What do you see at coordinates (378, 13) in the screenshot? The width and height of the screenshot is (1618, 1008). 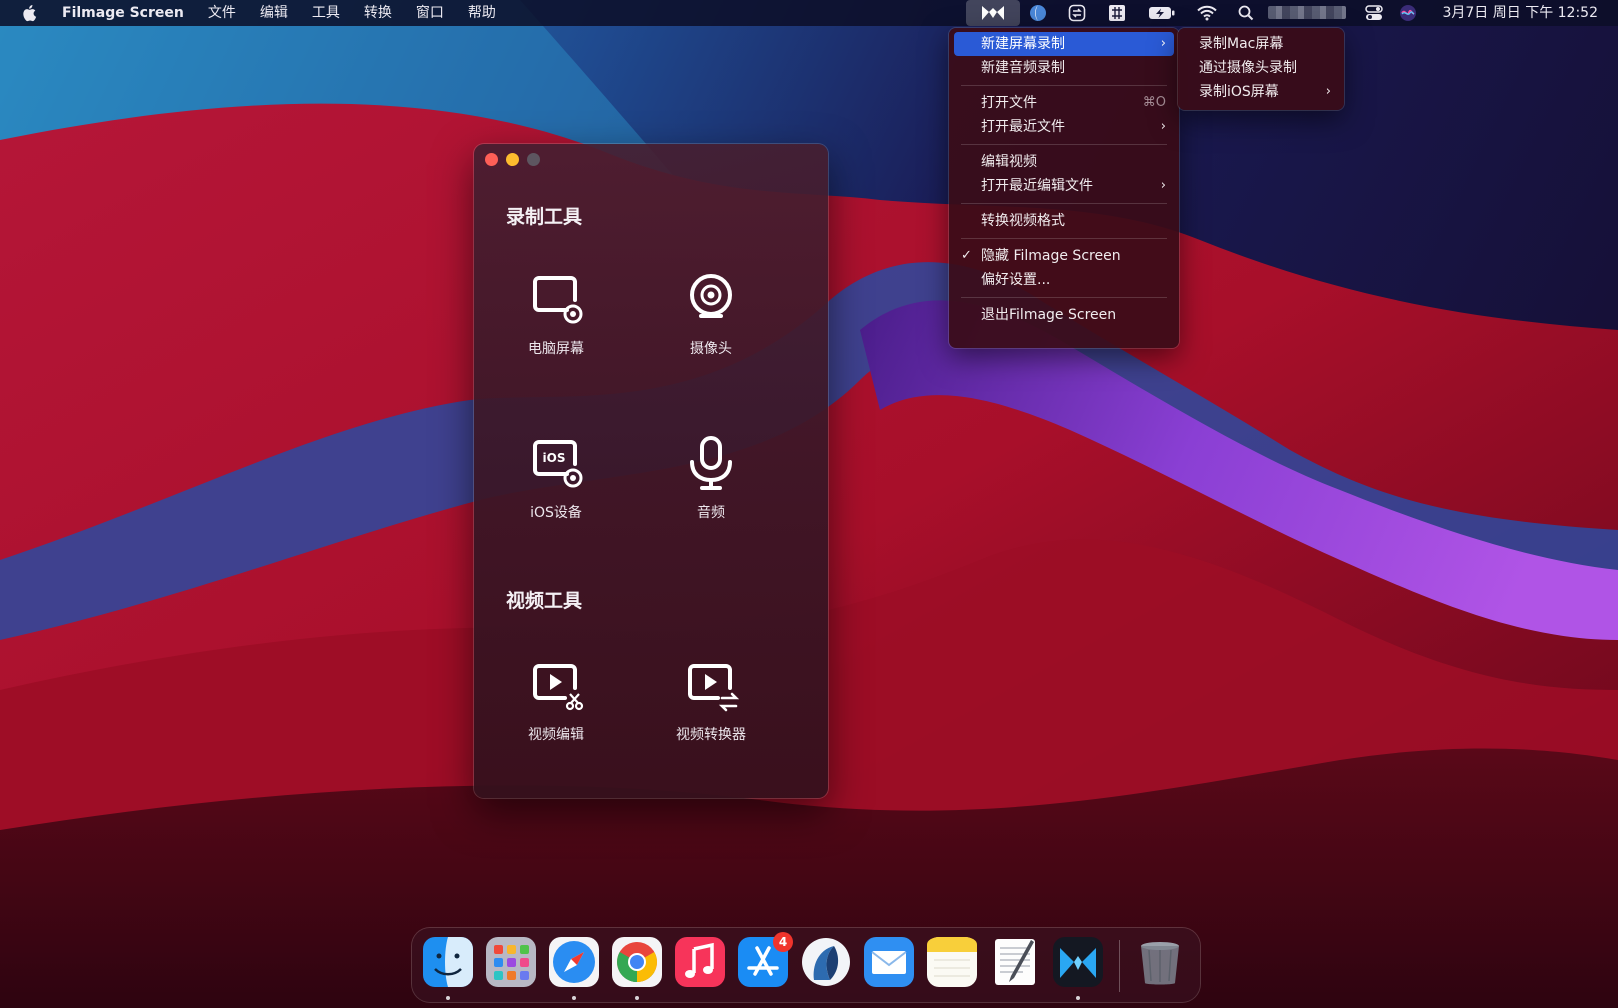 I see `convert-menu: 转换` at bounding box center [378, 13].